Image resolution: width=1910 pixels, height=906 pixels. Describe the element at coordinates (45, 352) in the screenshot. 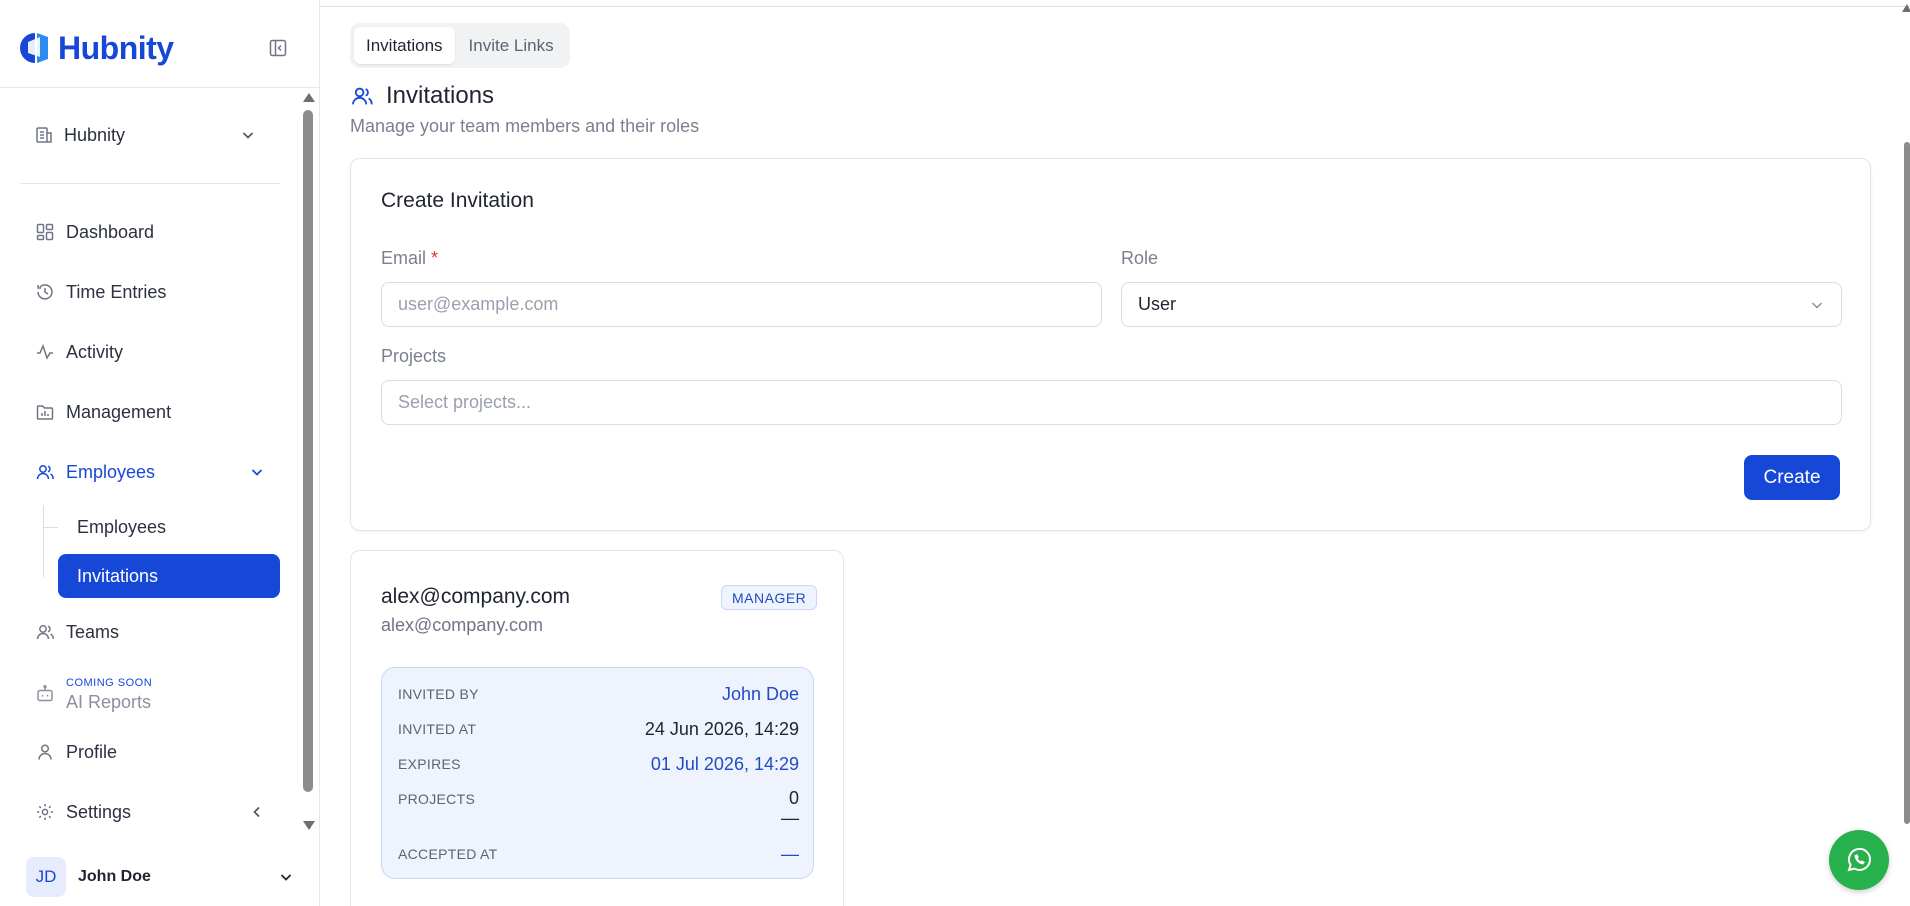

I see `activity-icon` at that location.